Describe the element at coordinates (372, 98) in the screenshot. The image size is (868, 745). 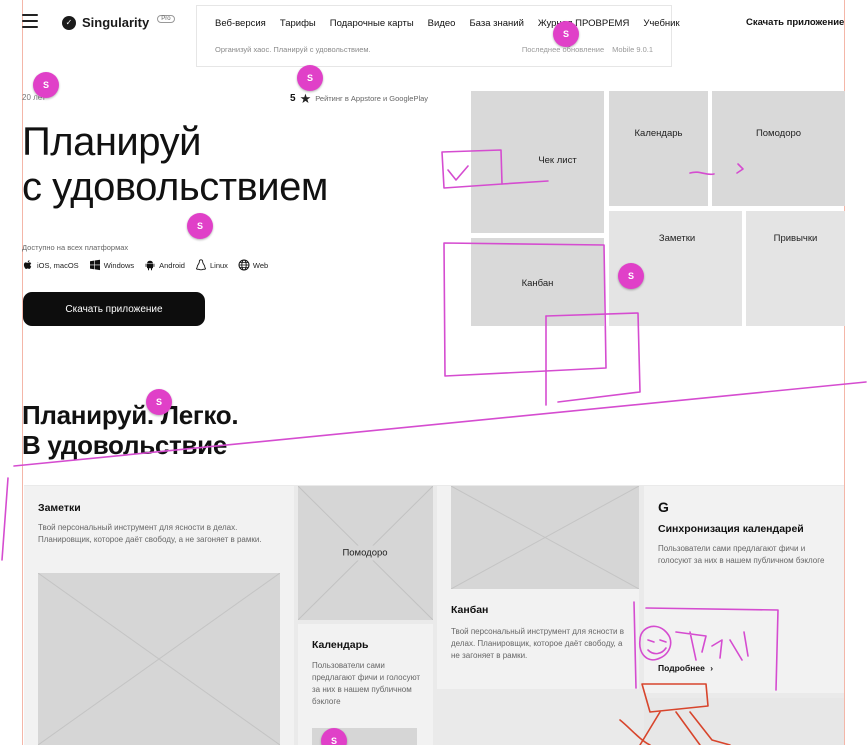
I see `rating-text: Рейтинг в Appstore и GooglePlay` at that location.